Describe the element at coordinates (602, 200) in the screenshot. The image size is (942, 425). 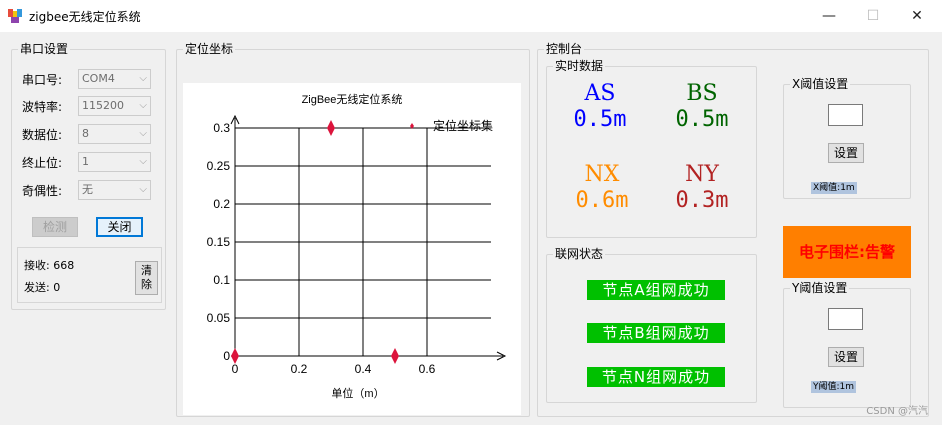
I see `nx-value: 0.6m` at that location.